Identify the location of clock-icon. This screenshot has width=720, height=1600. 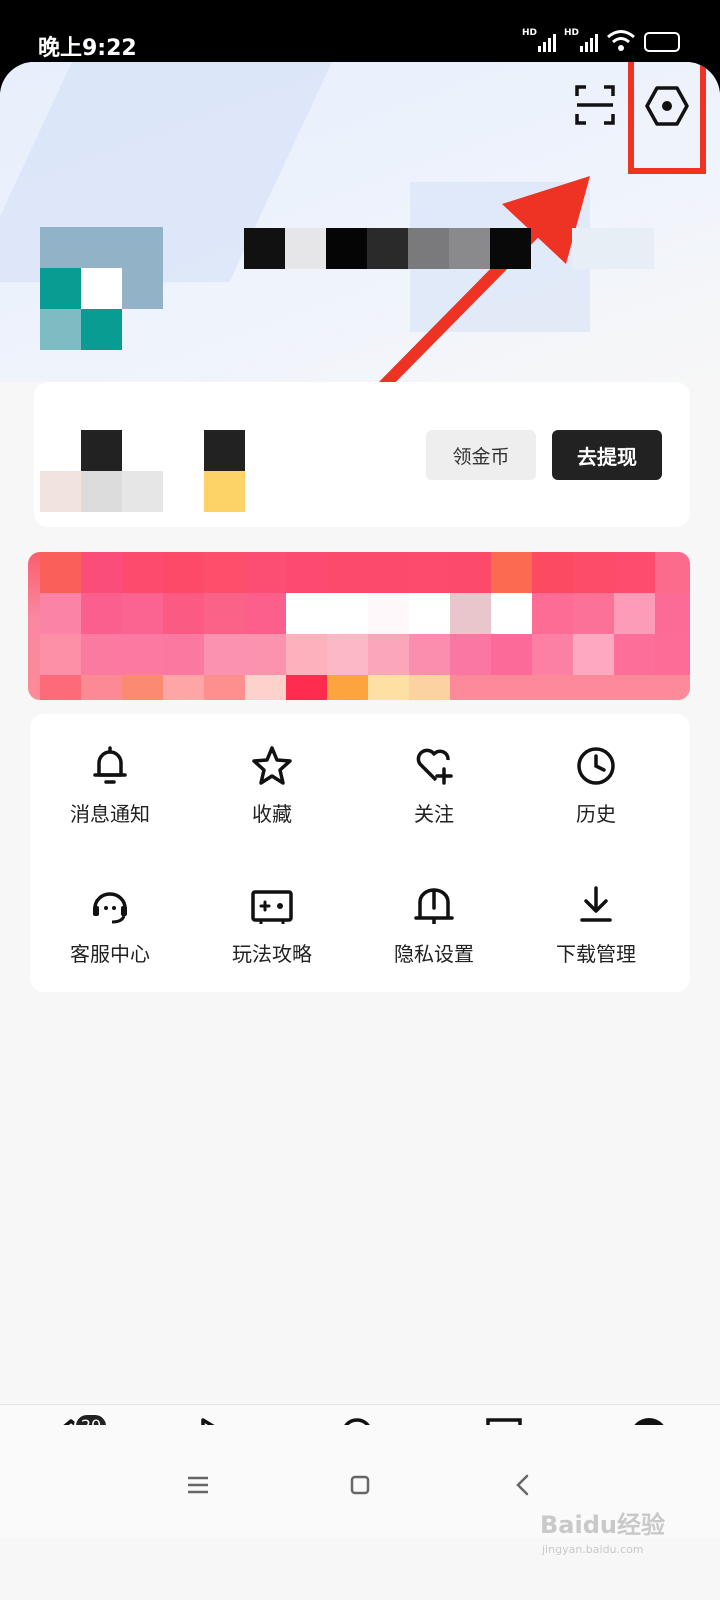
(596, 766).